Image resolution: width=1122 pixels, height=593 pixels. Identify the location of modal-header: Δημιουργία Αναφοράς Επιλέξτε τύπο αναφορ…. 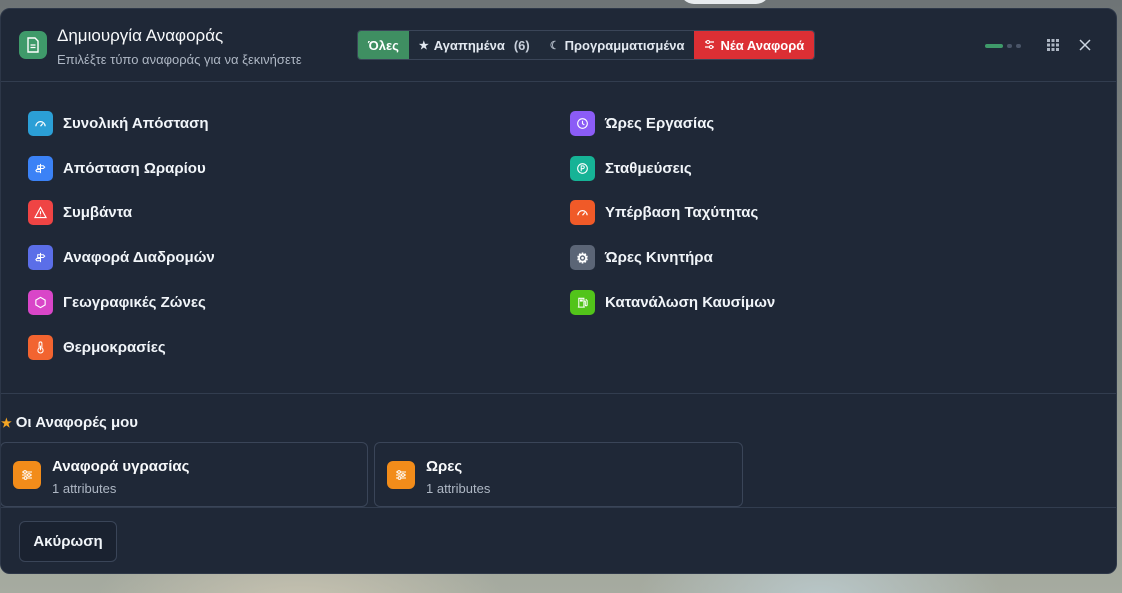
(558, 45).